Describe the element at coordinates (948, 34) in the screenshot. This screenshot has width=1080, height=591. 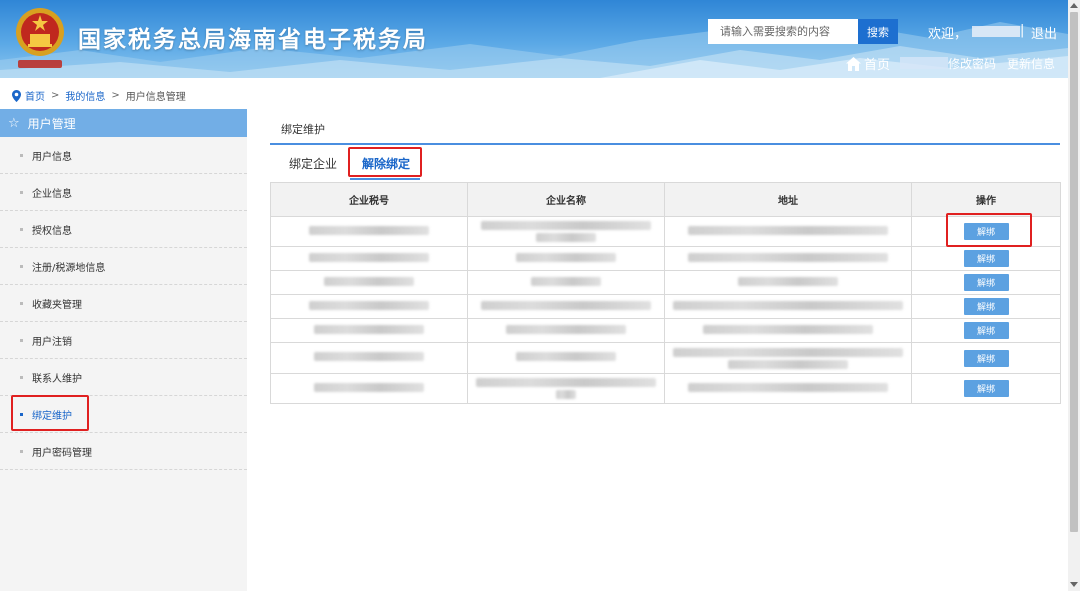
I see `welcome-text: 欢迎，` at that location.